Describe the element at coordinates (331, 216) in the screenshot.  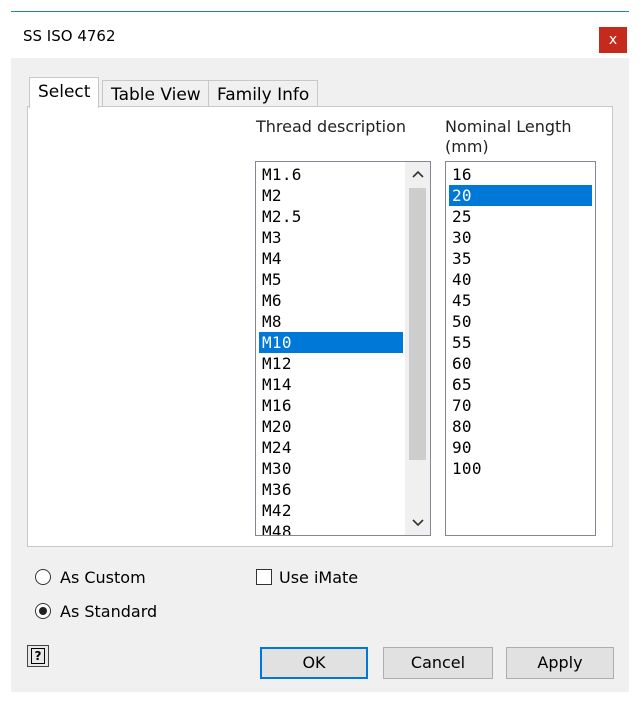
I see `thread-list-item: M2.5` at that location.